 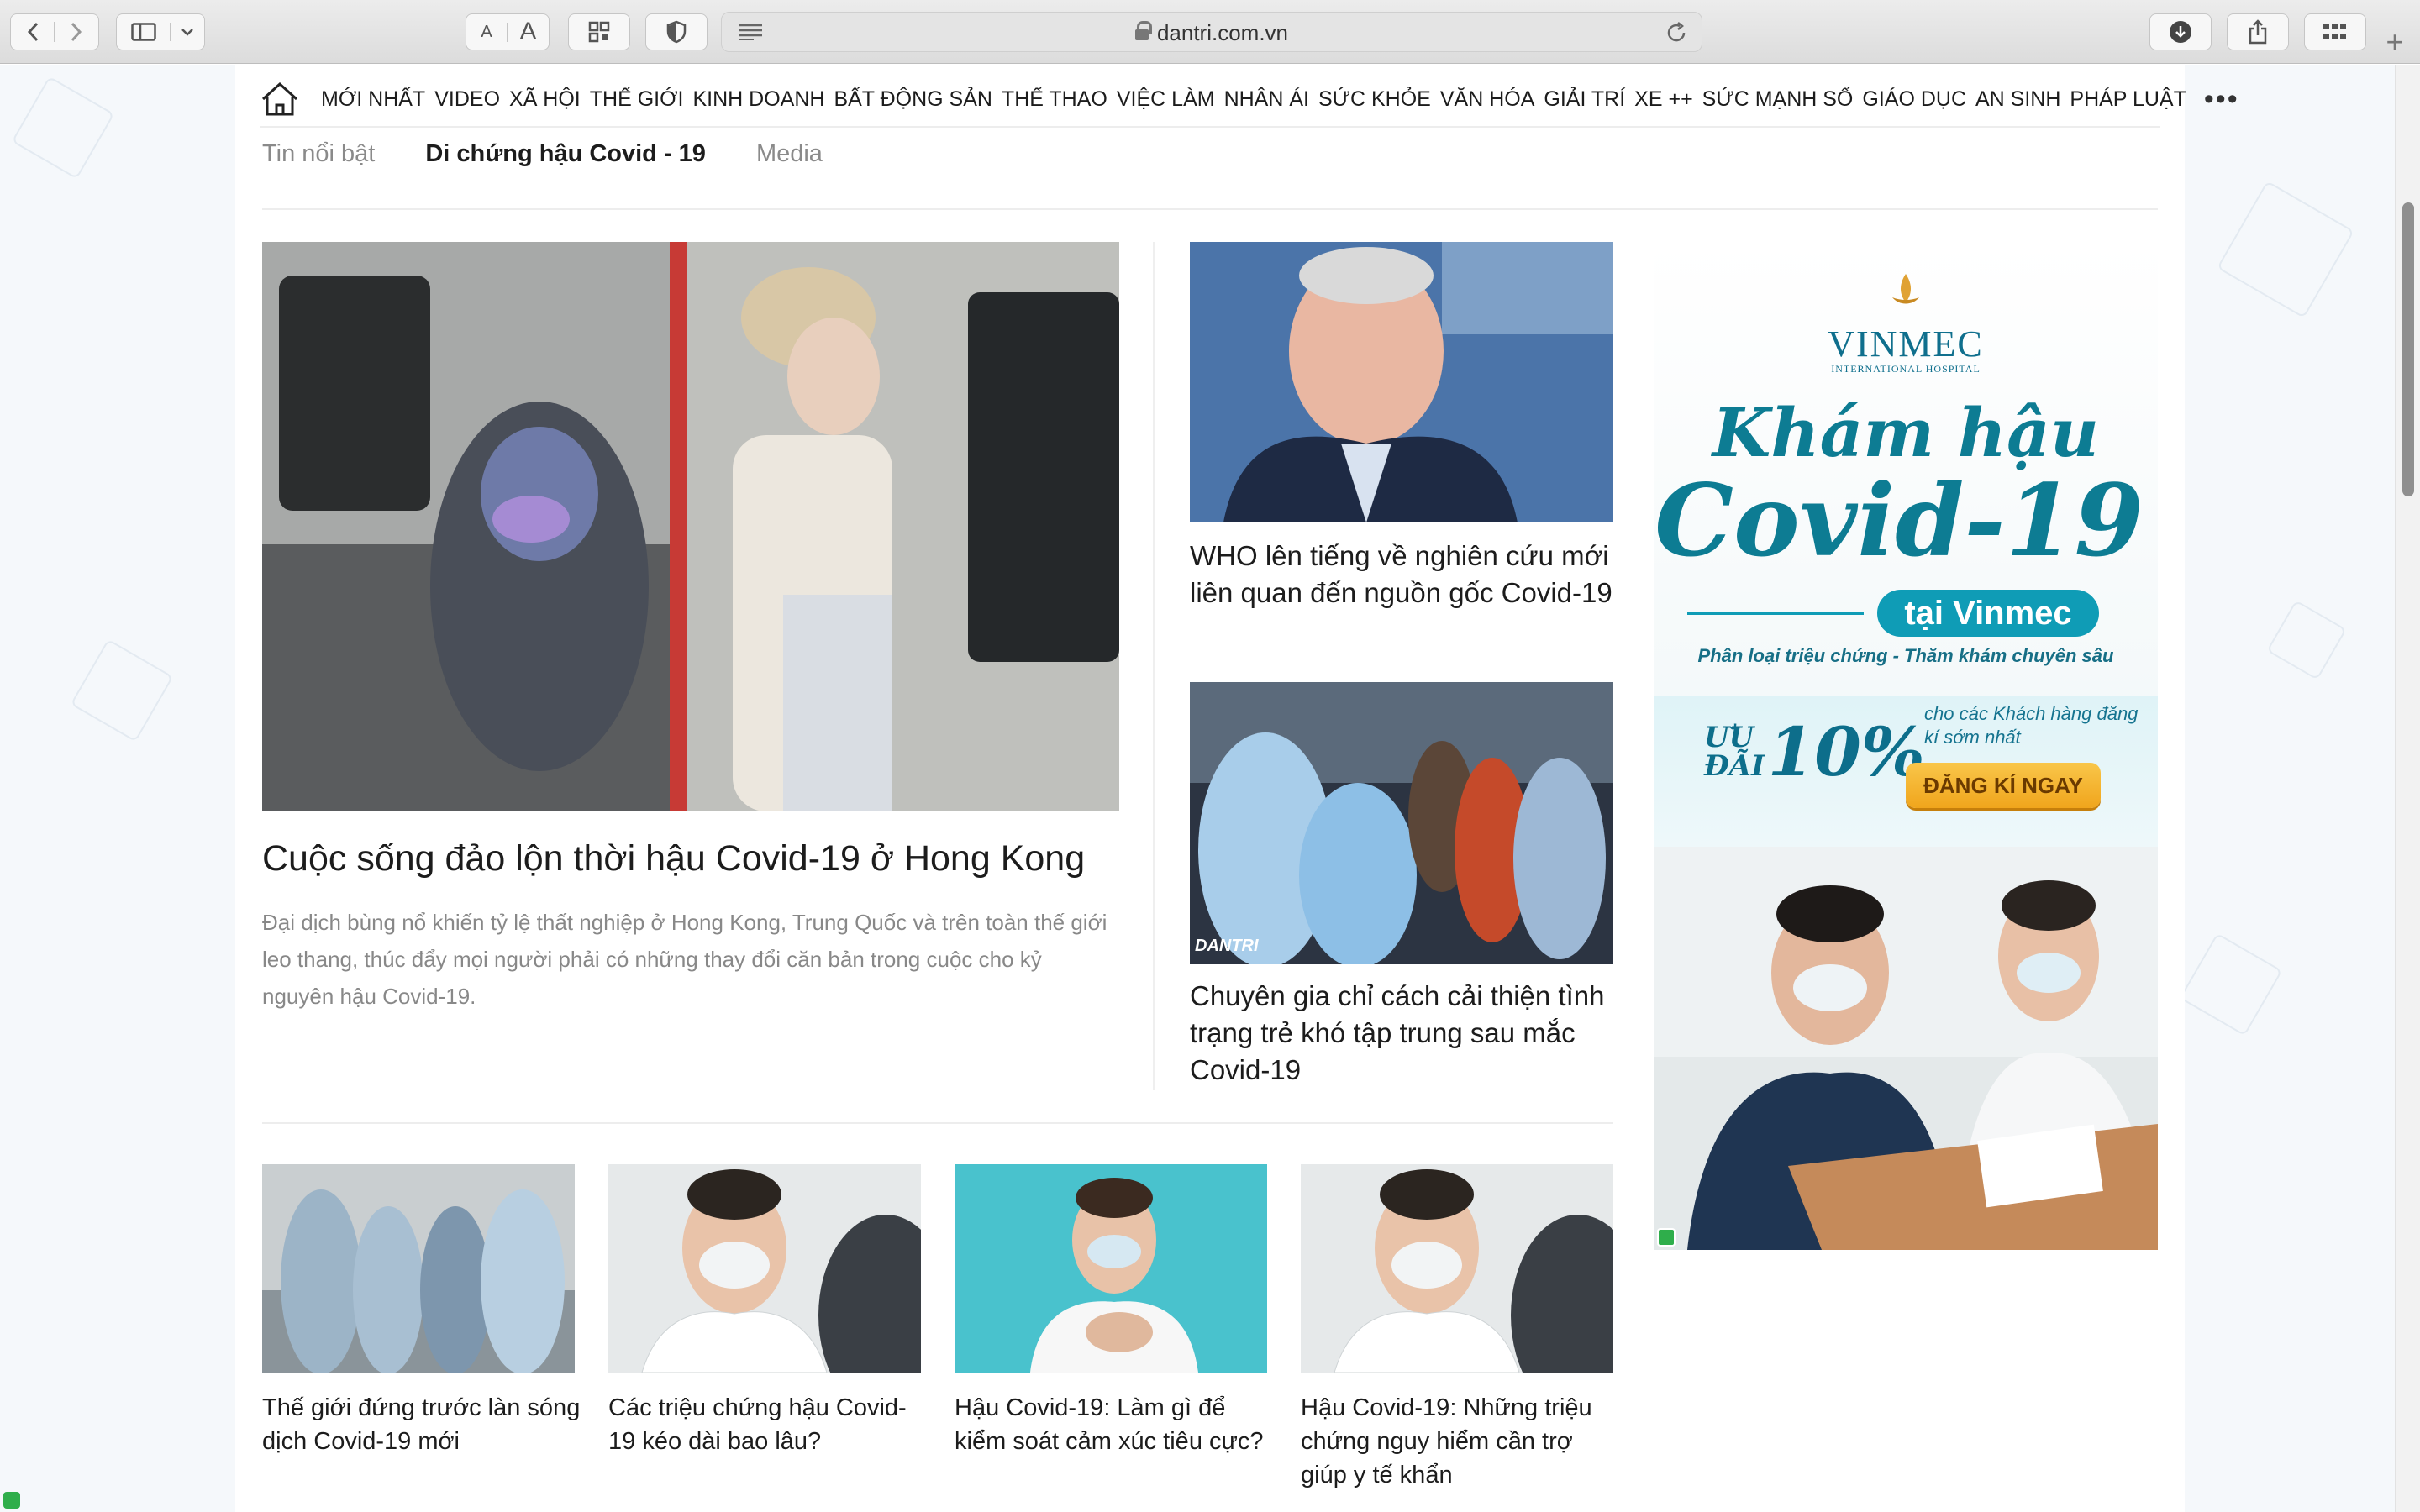 I want to click on nav-item-an-sinh: AN SINH, so click(x=2017, y=99).